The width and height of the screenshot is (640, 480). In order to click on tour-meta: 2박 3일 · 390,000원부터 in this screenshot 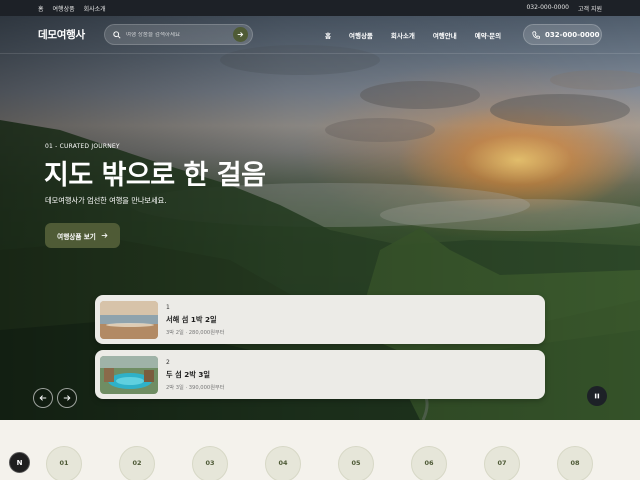, I will do `click(195, 387)`.